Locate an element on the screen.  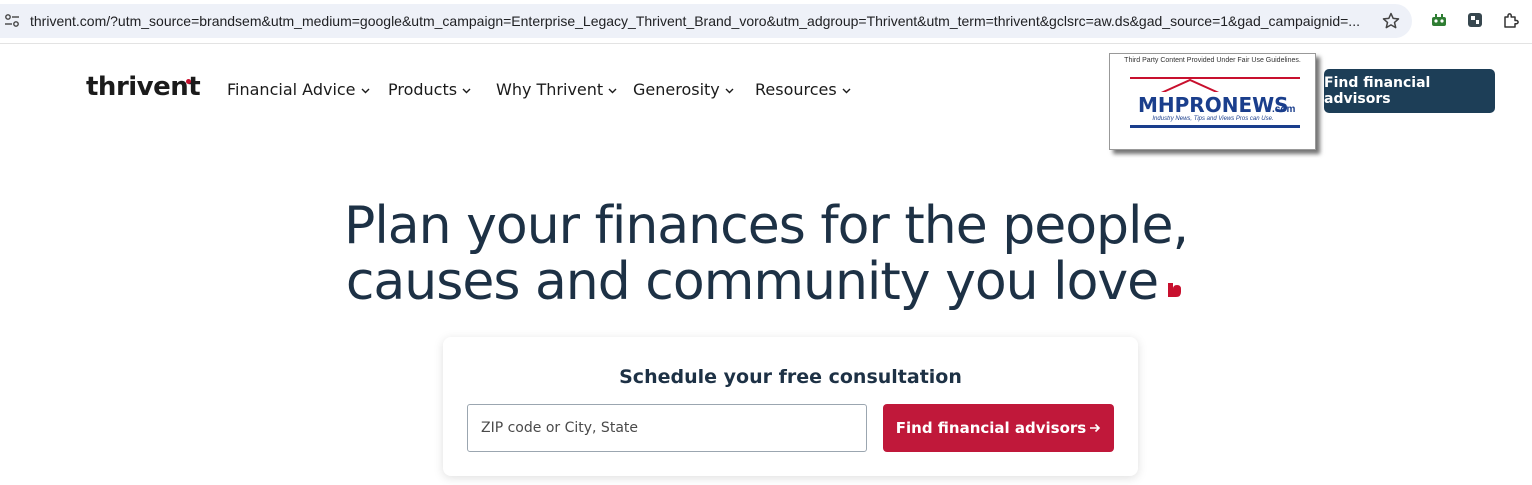
nav-generosity: Generosity is located at coordinates (683, 89).